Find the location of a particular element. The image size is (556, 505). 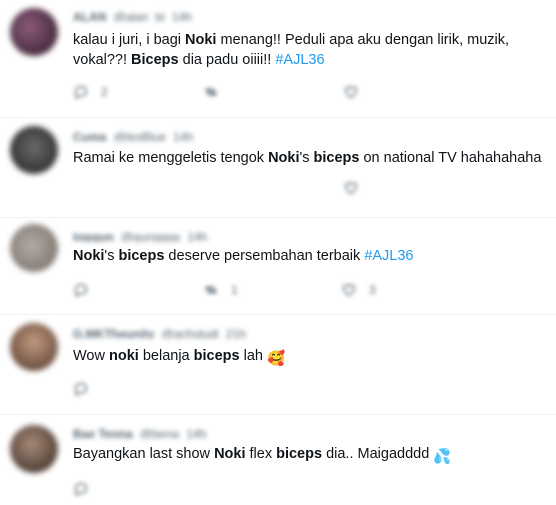

author-handle: @gunggga is located at coordinates (150, 236).